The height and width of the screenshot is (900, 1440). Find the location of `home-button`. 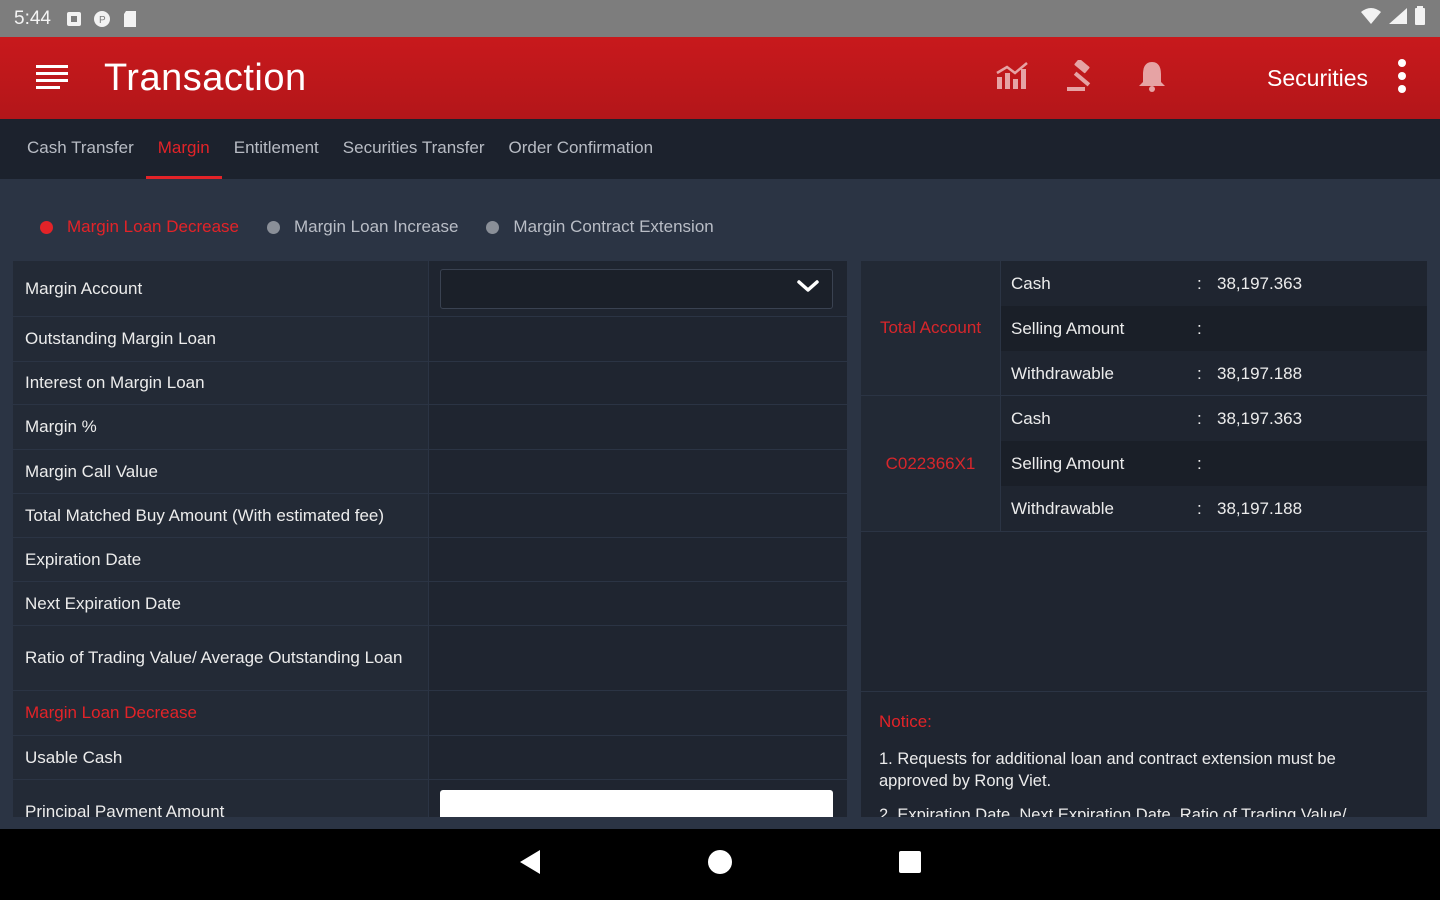

home-button is located at coordinates (720, 865).